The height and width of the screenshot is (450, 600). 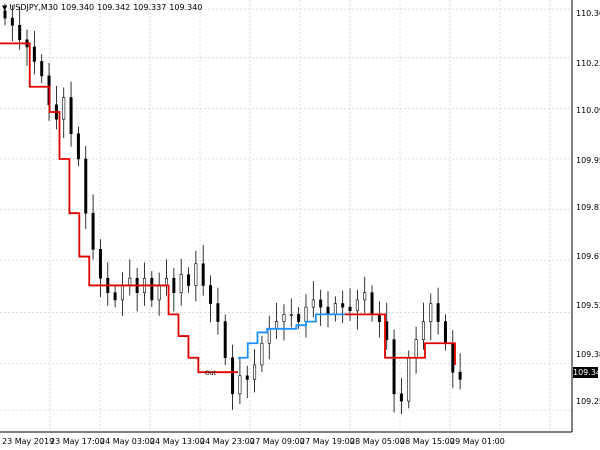 I want to click on price-label: 110.230, so click(x=588, y=63).